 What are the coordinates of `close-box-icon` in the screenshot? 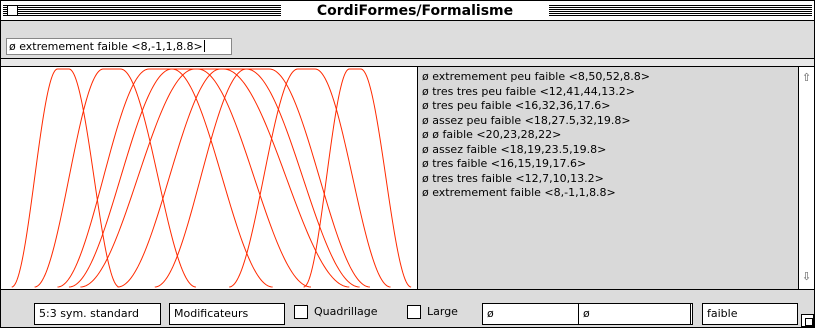 It's located at (12, 10).